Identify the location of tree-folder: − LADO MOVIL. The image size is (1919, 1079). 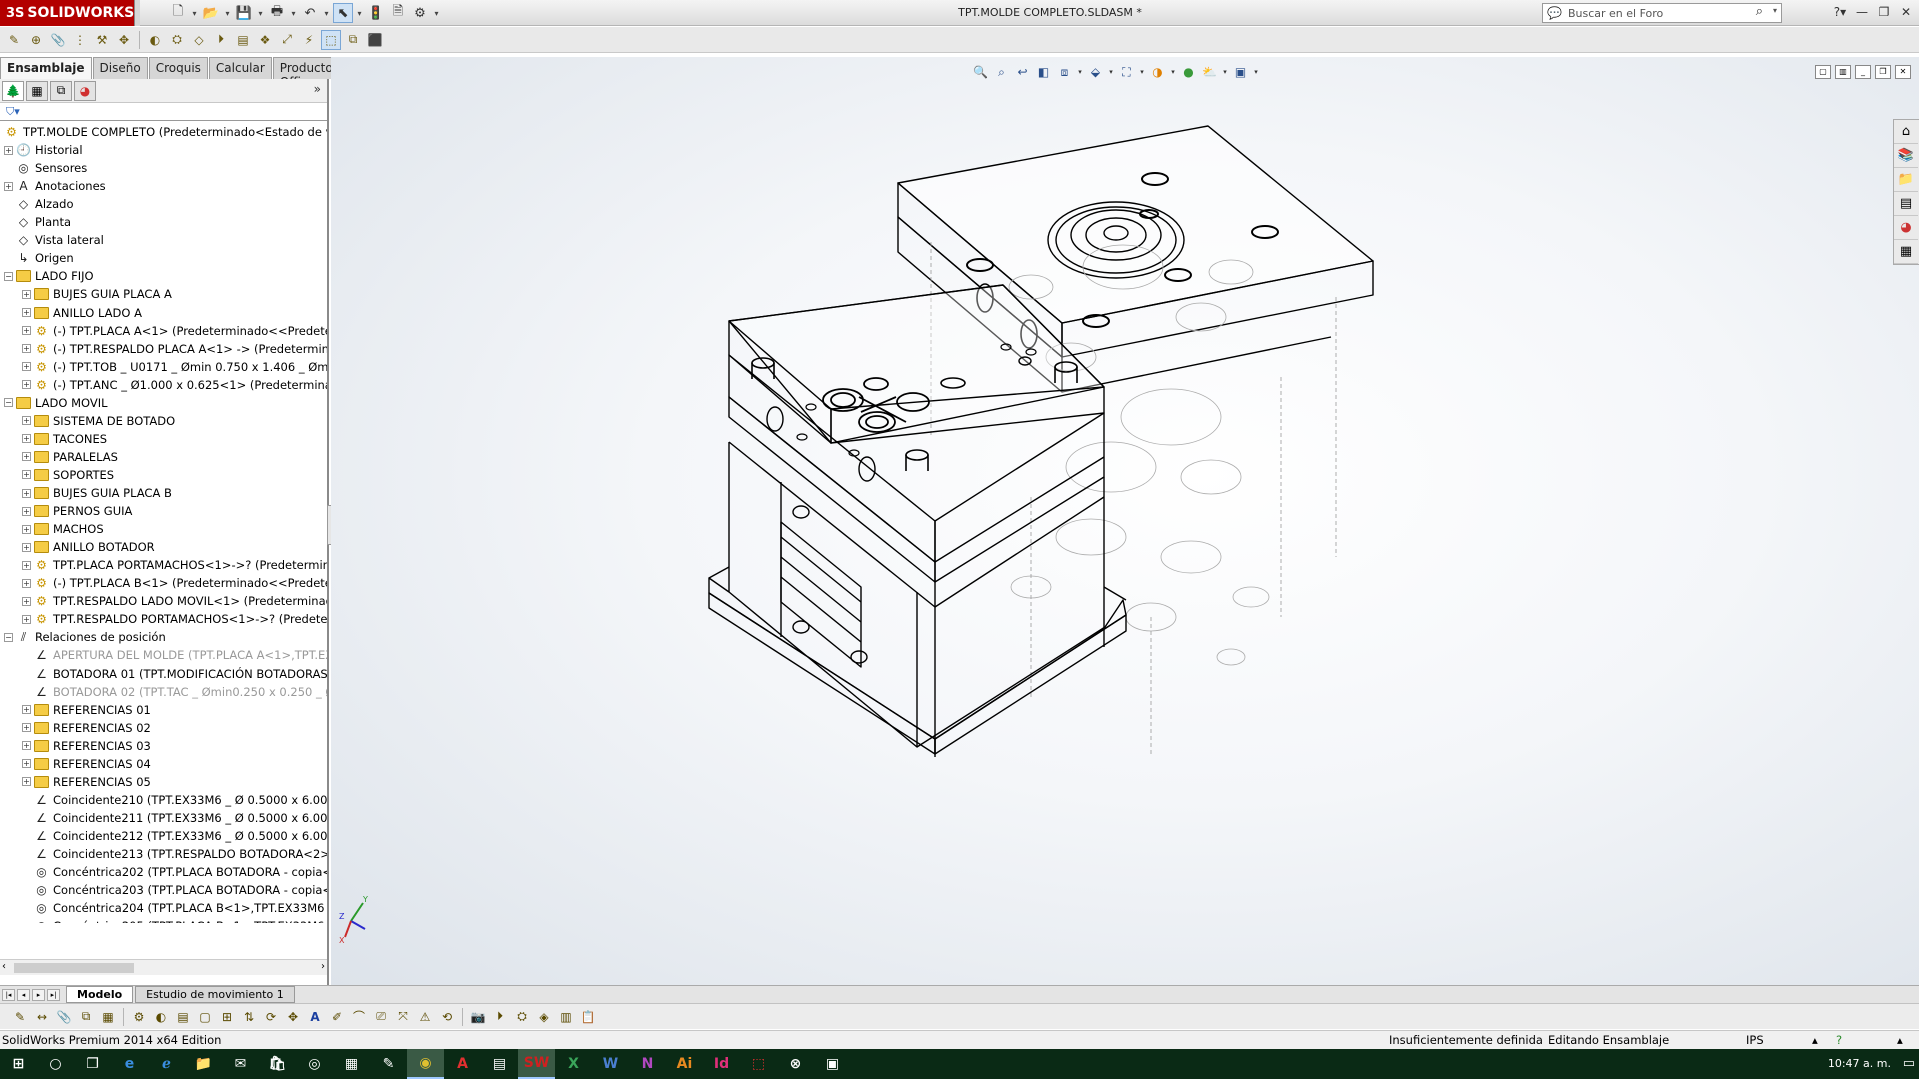
(56, 403).